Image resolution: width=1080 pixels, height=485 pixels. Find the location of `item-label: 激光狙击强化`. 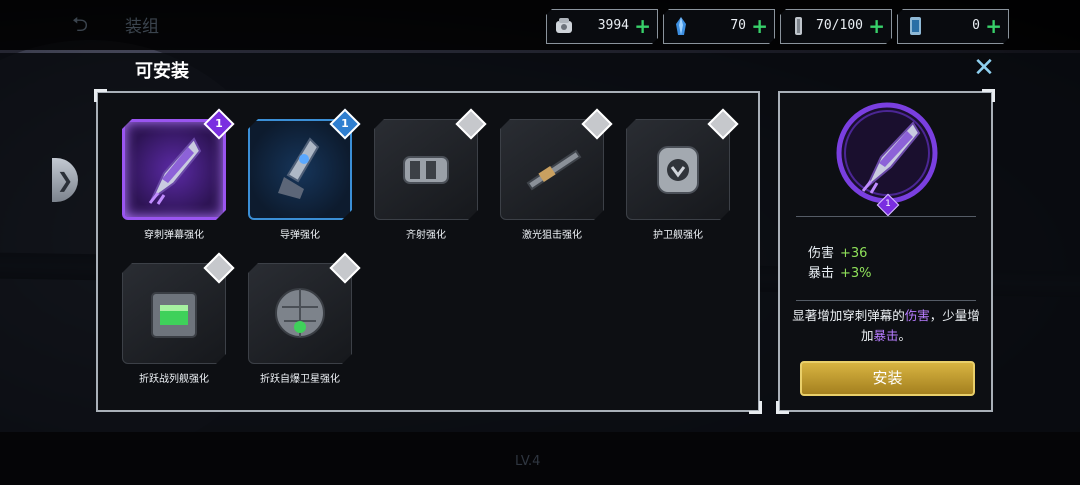

item-label: 激光狙击强化 is located at coordinates (552, 235).